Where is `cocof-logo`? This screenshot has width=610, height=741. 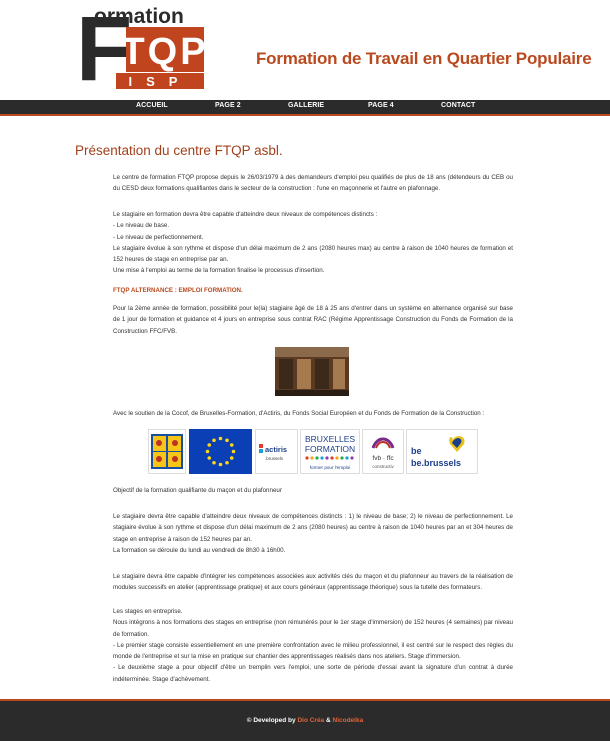
cocof-logo is located at coordinates (167, 451).